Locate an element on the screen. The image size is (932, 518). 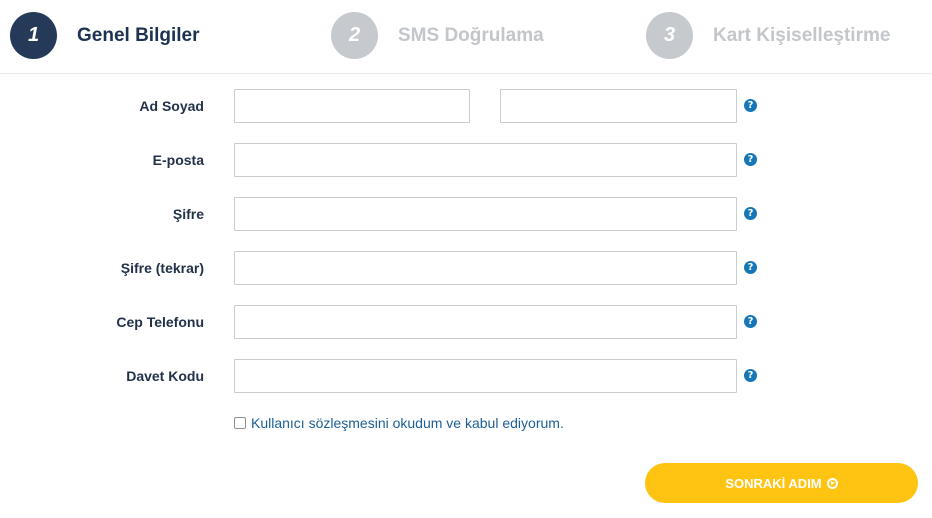
step-label: Genel Bilgiler is located at coordinates (138, 35).